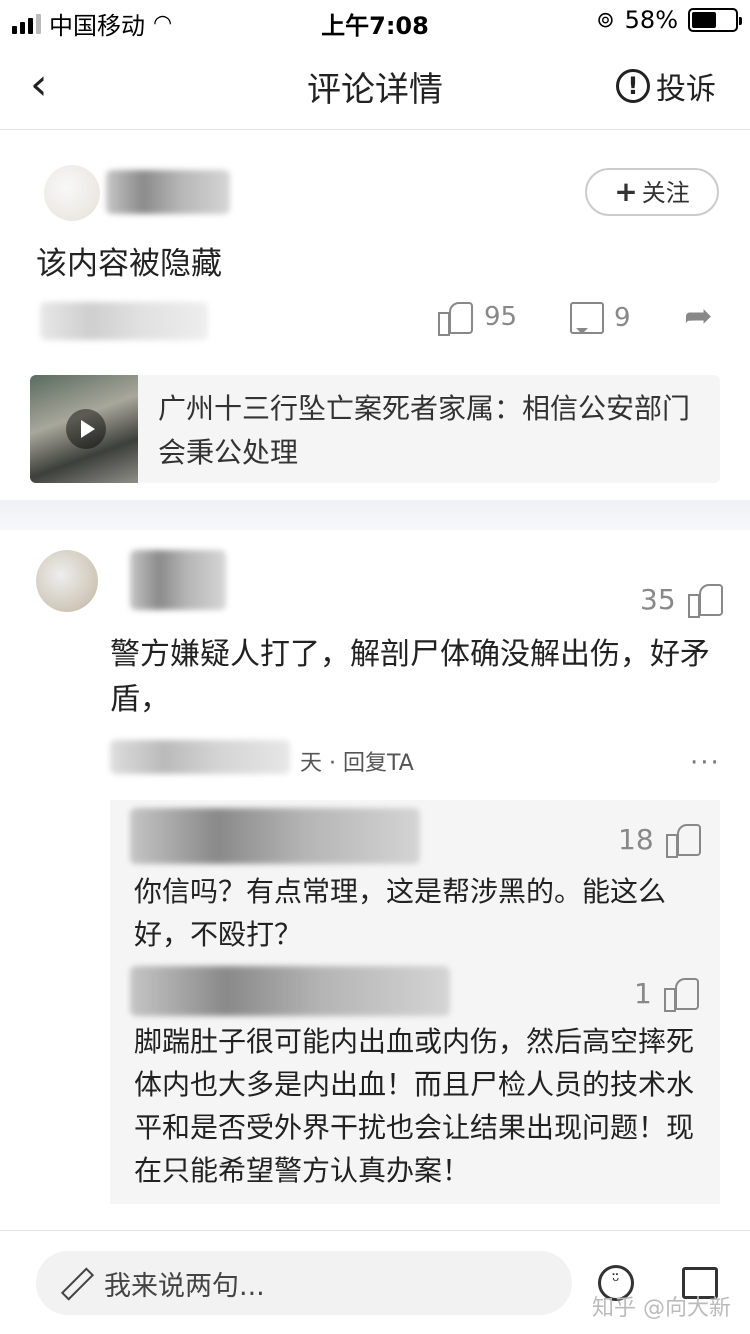  What do you see at coordinates (501, 317) in the screenshot?
I see `post-like-count: 95` at bounding box center [501, 317].